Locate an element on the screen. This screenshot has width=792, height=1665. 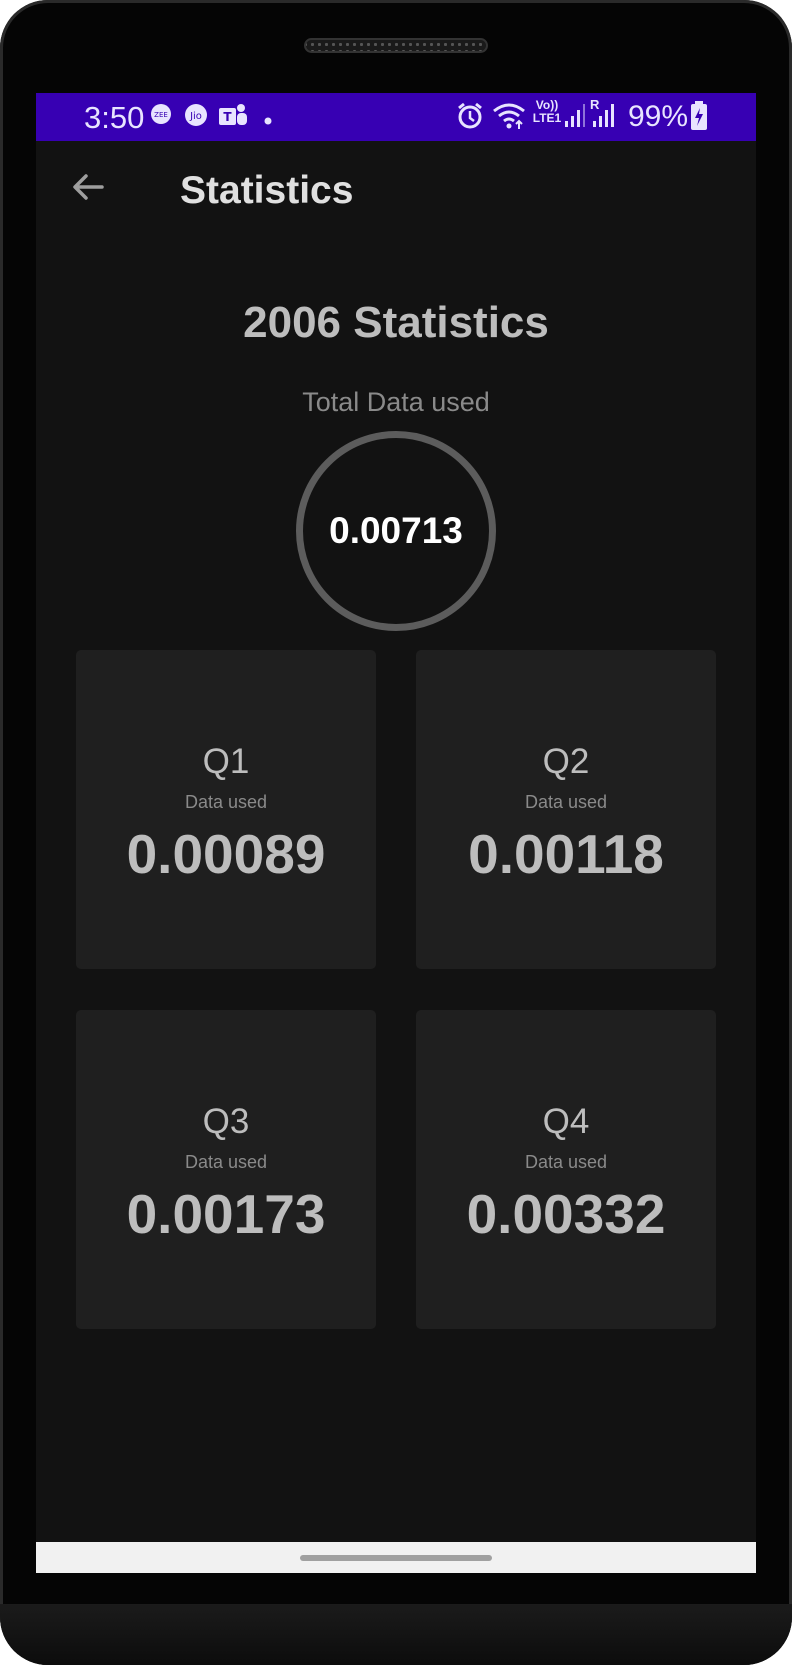
status-time: 3:50 is located at coordinates (114, 117).